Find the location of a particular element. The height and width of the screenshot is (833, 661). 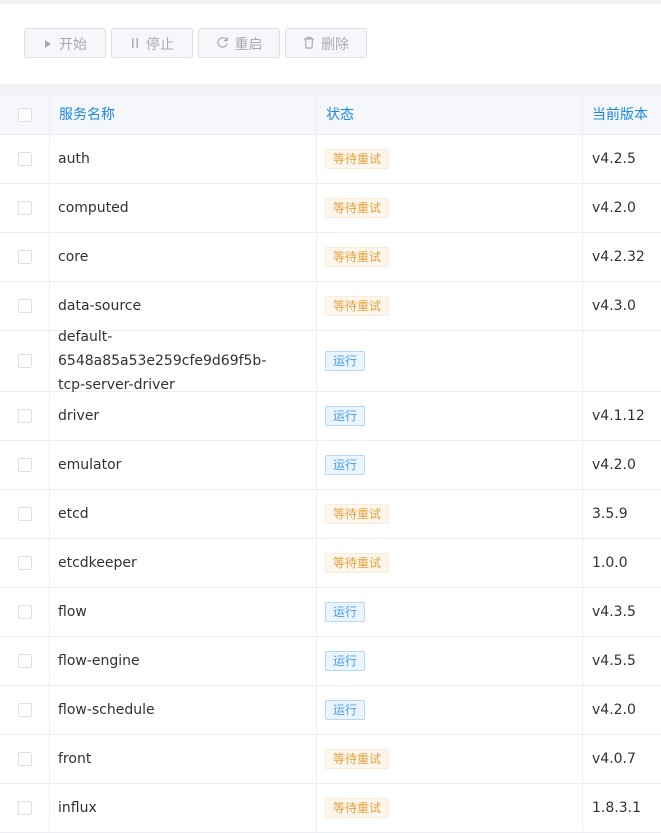

service-name: core is located at coordinates (73, 257).